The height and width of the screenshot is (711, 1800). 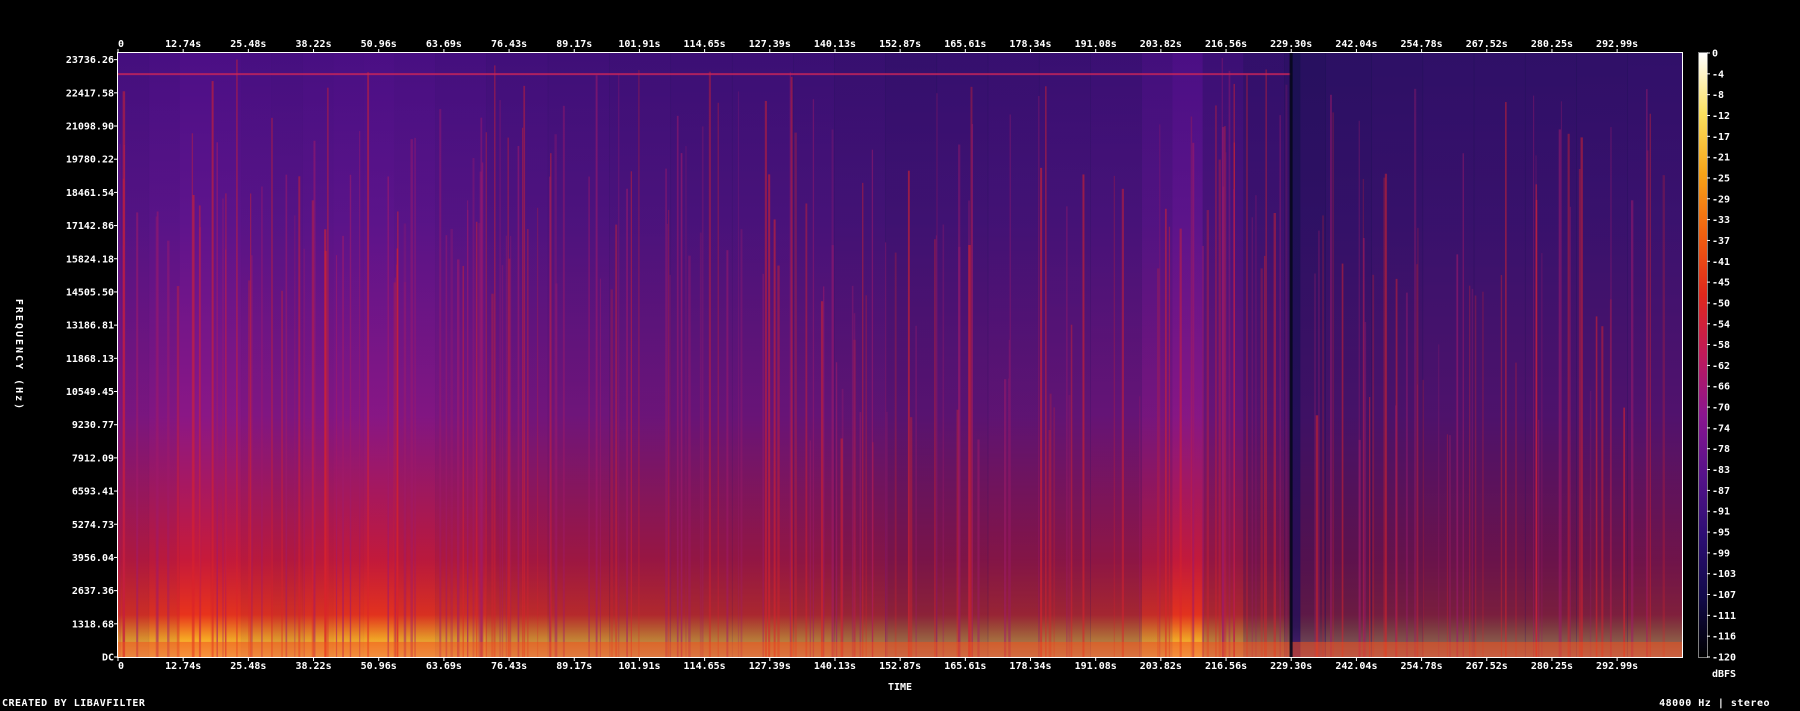 I want to click on x-tick-label-top: 101.91s, so click(x=639, y=44).